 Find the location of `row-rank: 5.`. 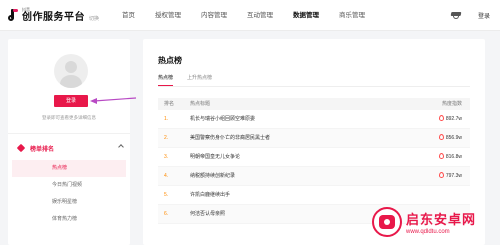

row-rank: 5. is located at coordinates (166, 195).